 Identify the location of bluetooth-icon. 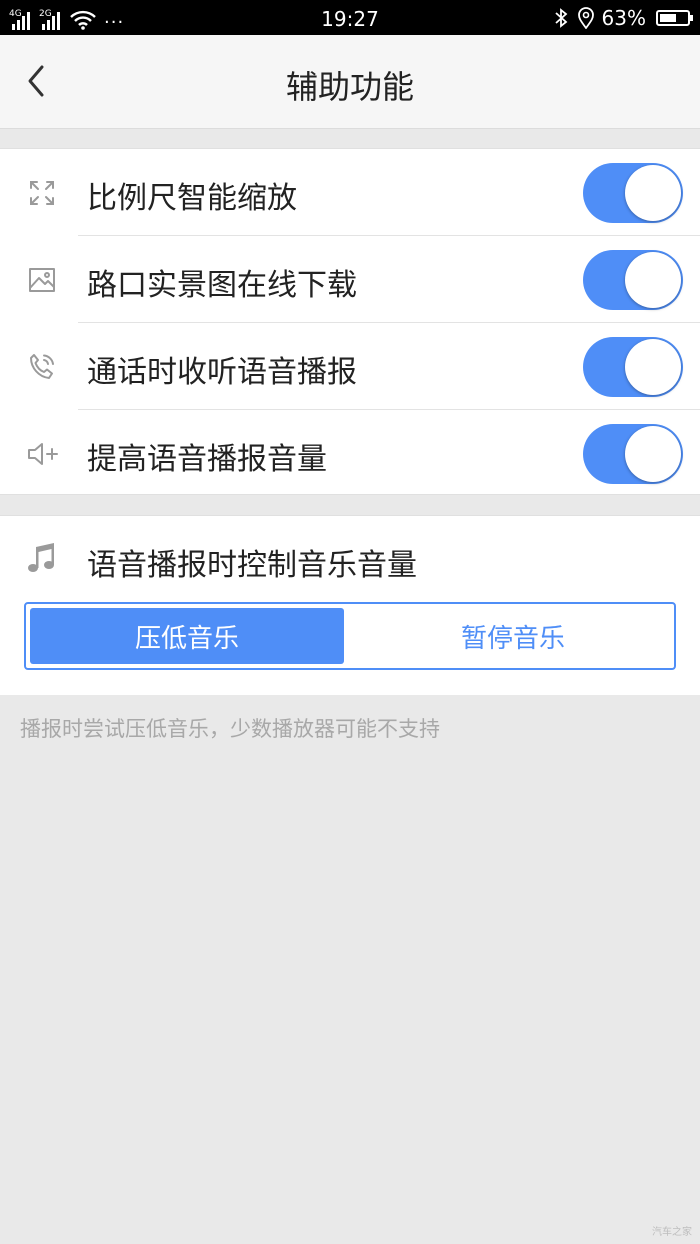
(560, 18).